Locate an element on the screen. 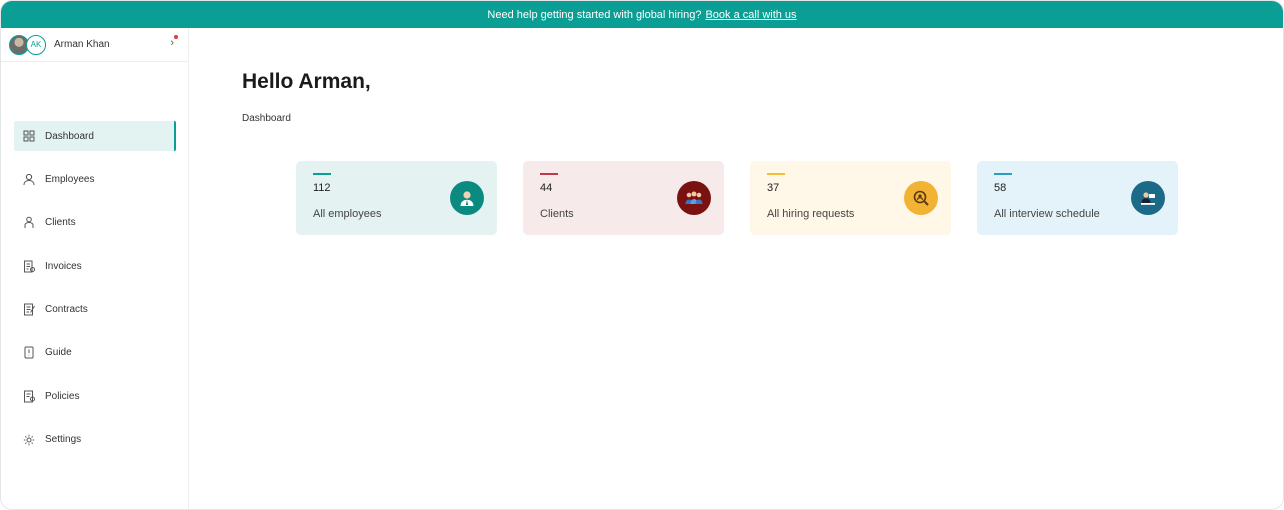 Image resolution: width=1284 pixels, height=510 pixels. sidebar-item-invoices: Invoices is located at coordinates (95, 266).